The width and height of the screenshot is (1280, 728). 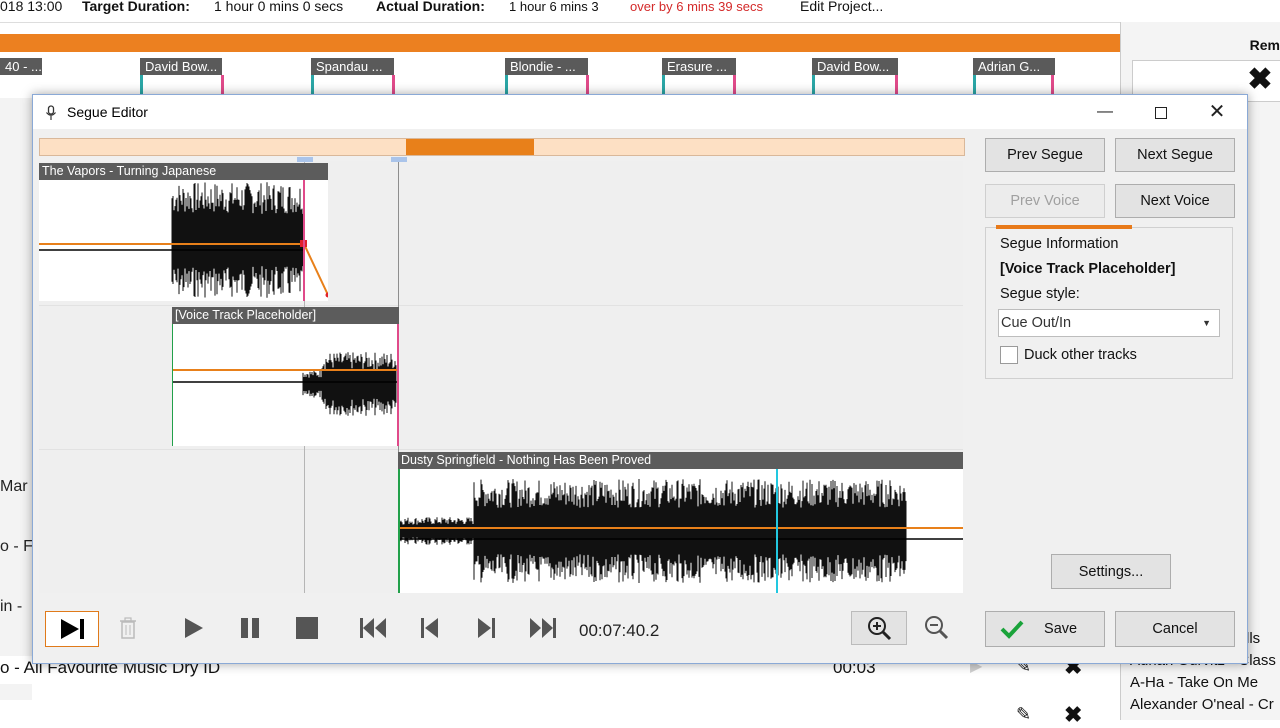 I want to click on skip-to-start-button, so click(x=373, y=628).